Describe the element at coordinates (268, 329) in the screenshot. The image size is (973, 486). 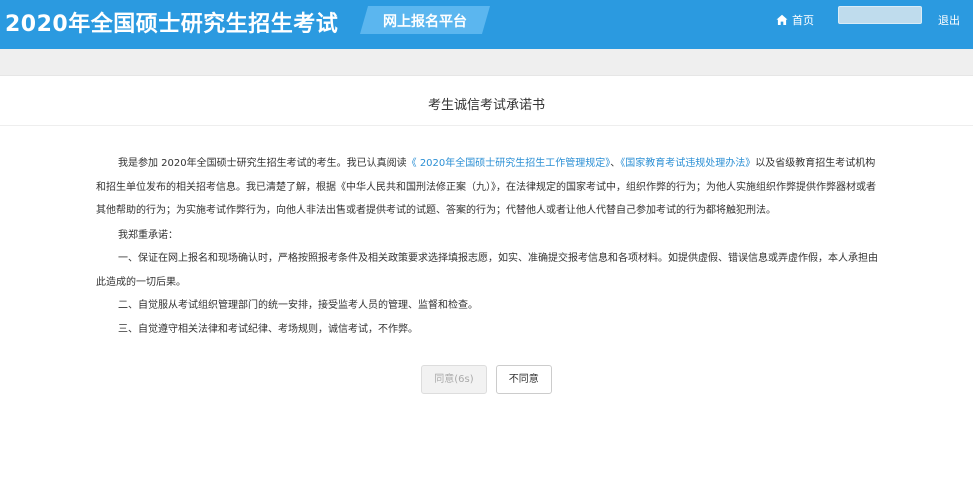
I see `promise-item-3: 三、自觉遵守相关法律和考试纪律、考场规则，诚信考试，不作弊。` at that location.